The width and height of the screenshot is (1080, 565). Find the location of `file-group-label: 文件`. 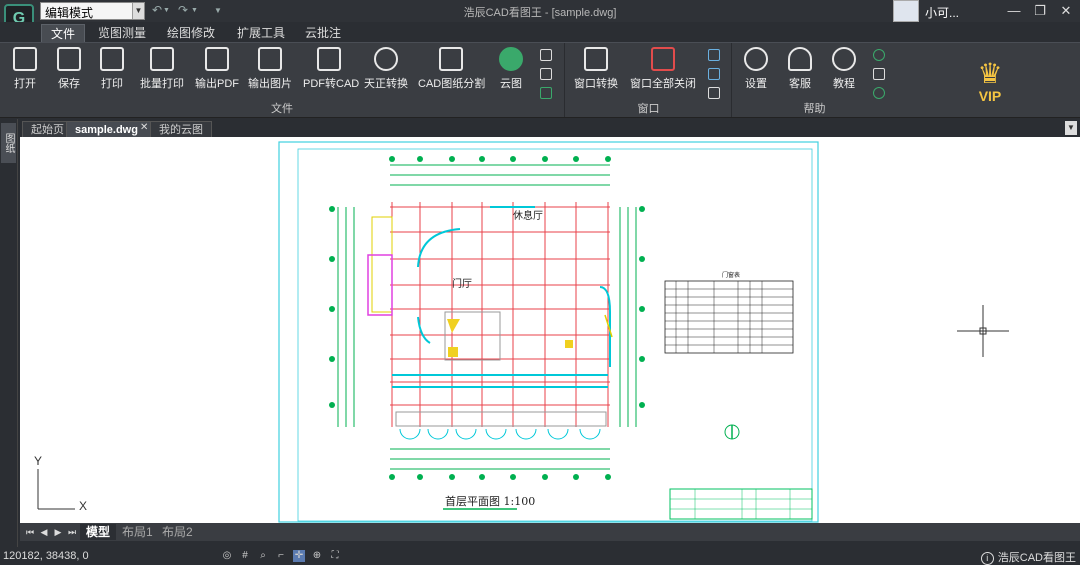

file-group-label: 文件 is located at coordinates (282, 109).